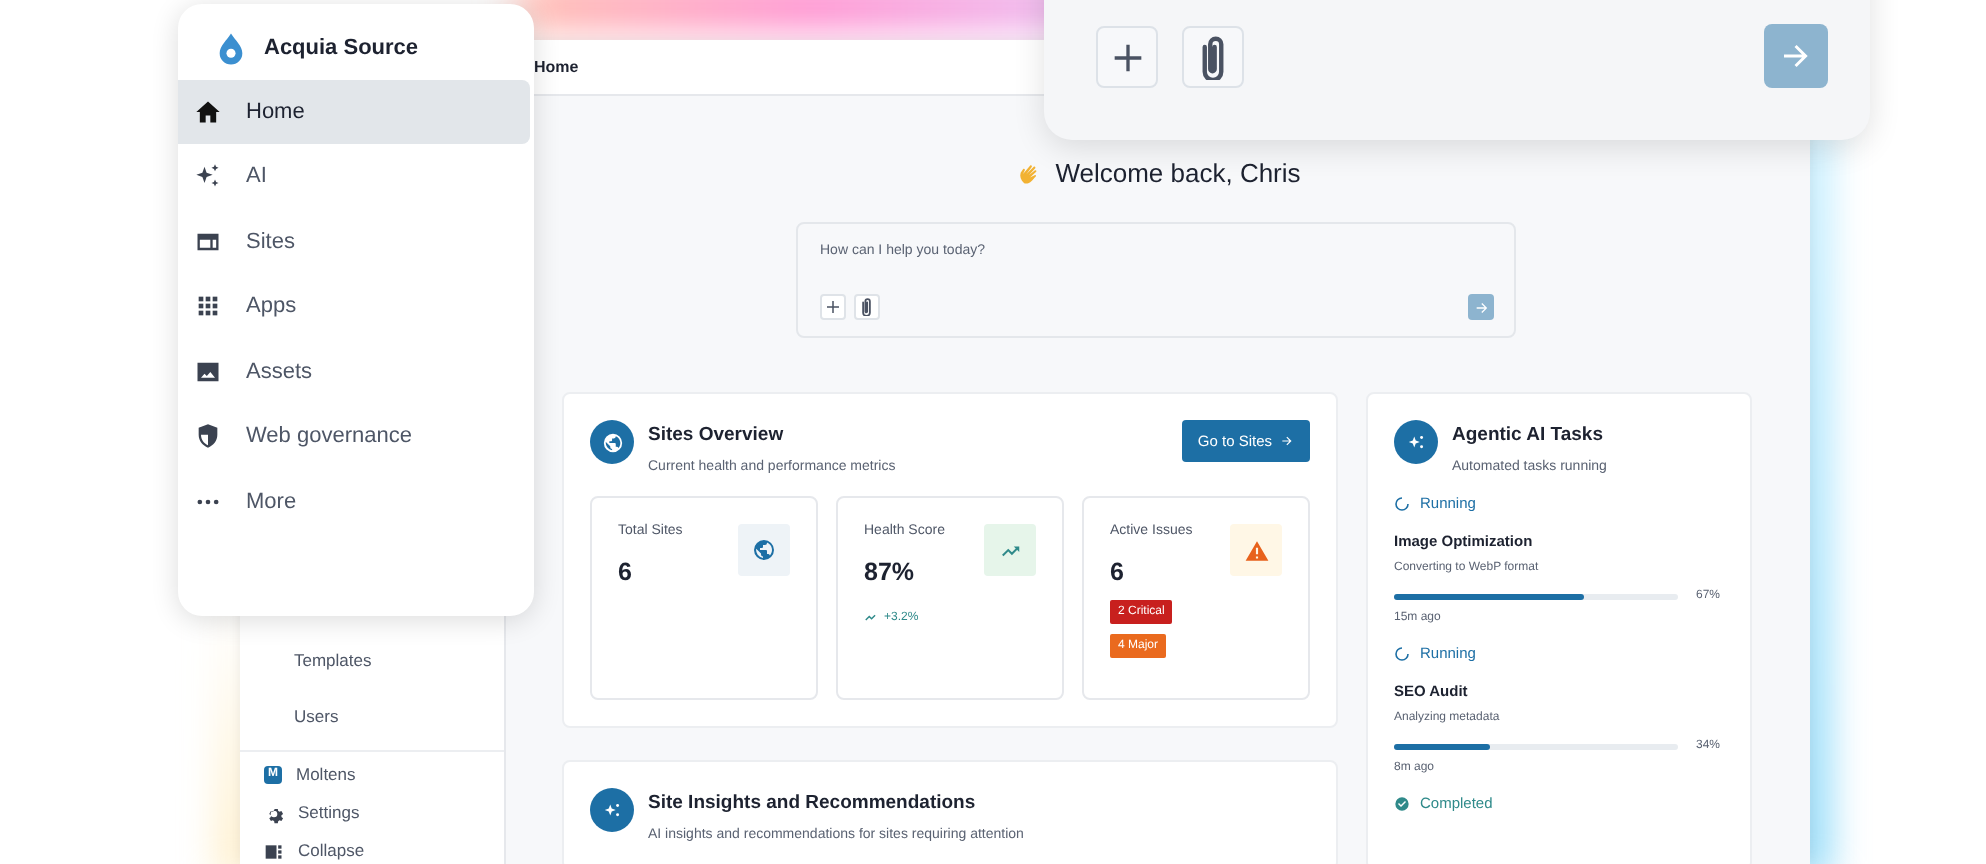  I want to click on menu-item: AI, so click(354, 176).